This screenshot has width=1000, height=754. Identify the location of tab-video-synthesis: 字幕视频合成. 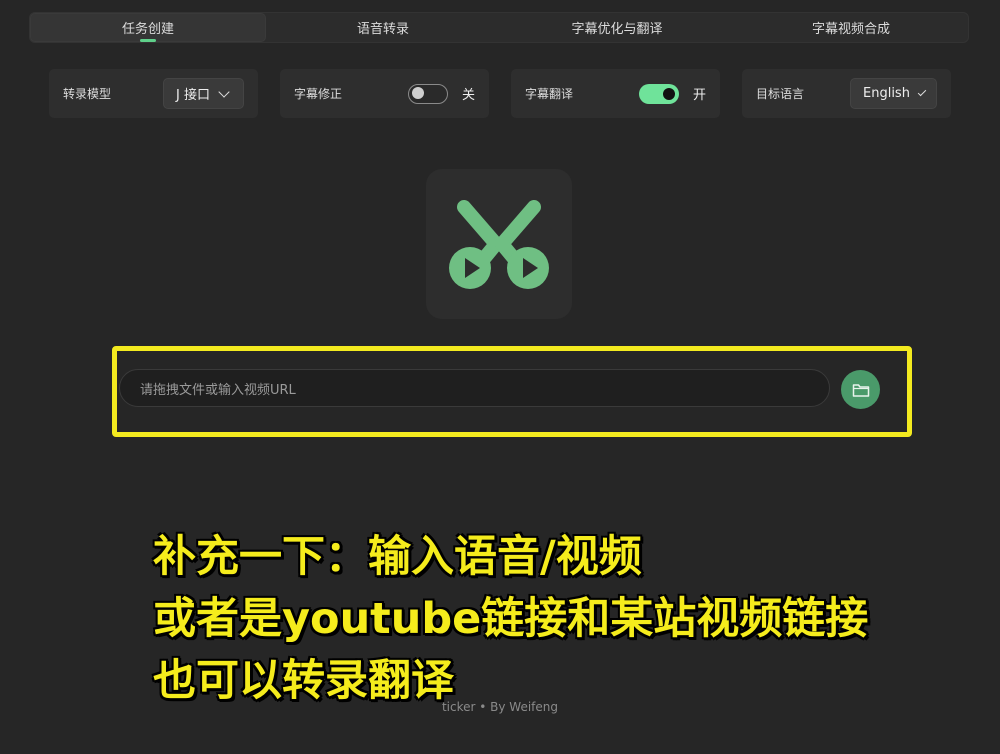
(851, 27).